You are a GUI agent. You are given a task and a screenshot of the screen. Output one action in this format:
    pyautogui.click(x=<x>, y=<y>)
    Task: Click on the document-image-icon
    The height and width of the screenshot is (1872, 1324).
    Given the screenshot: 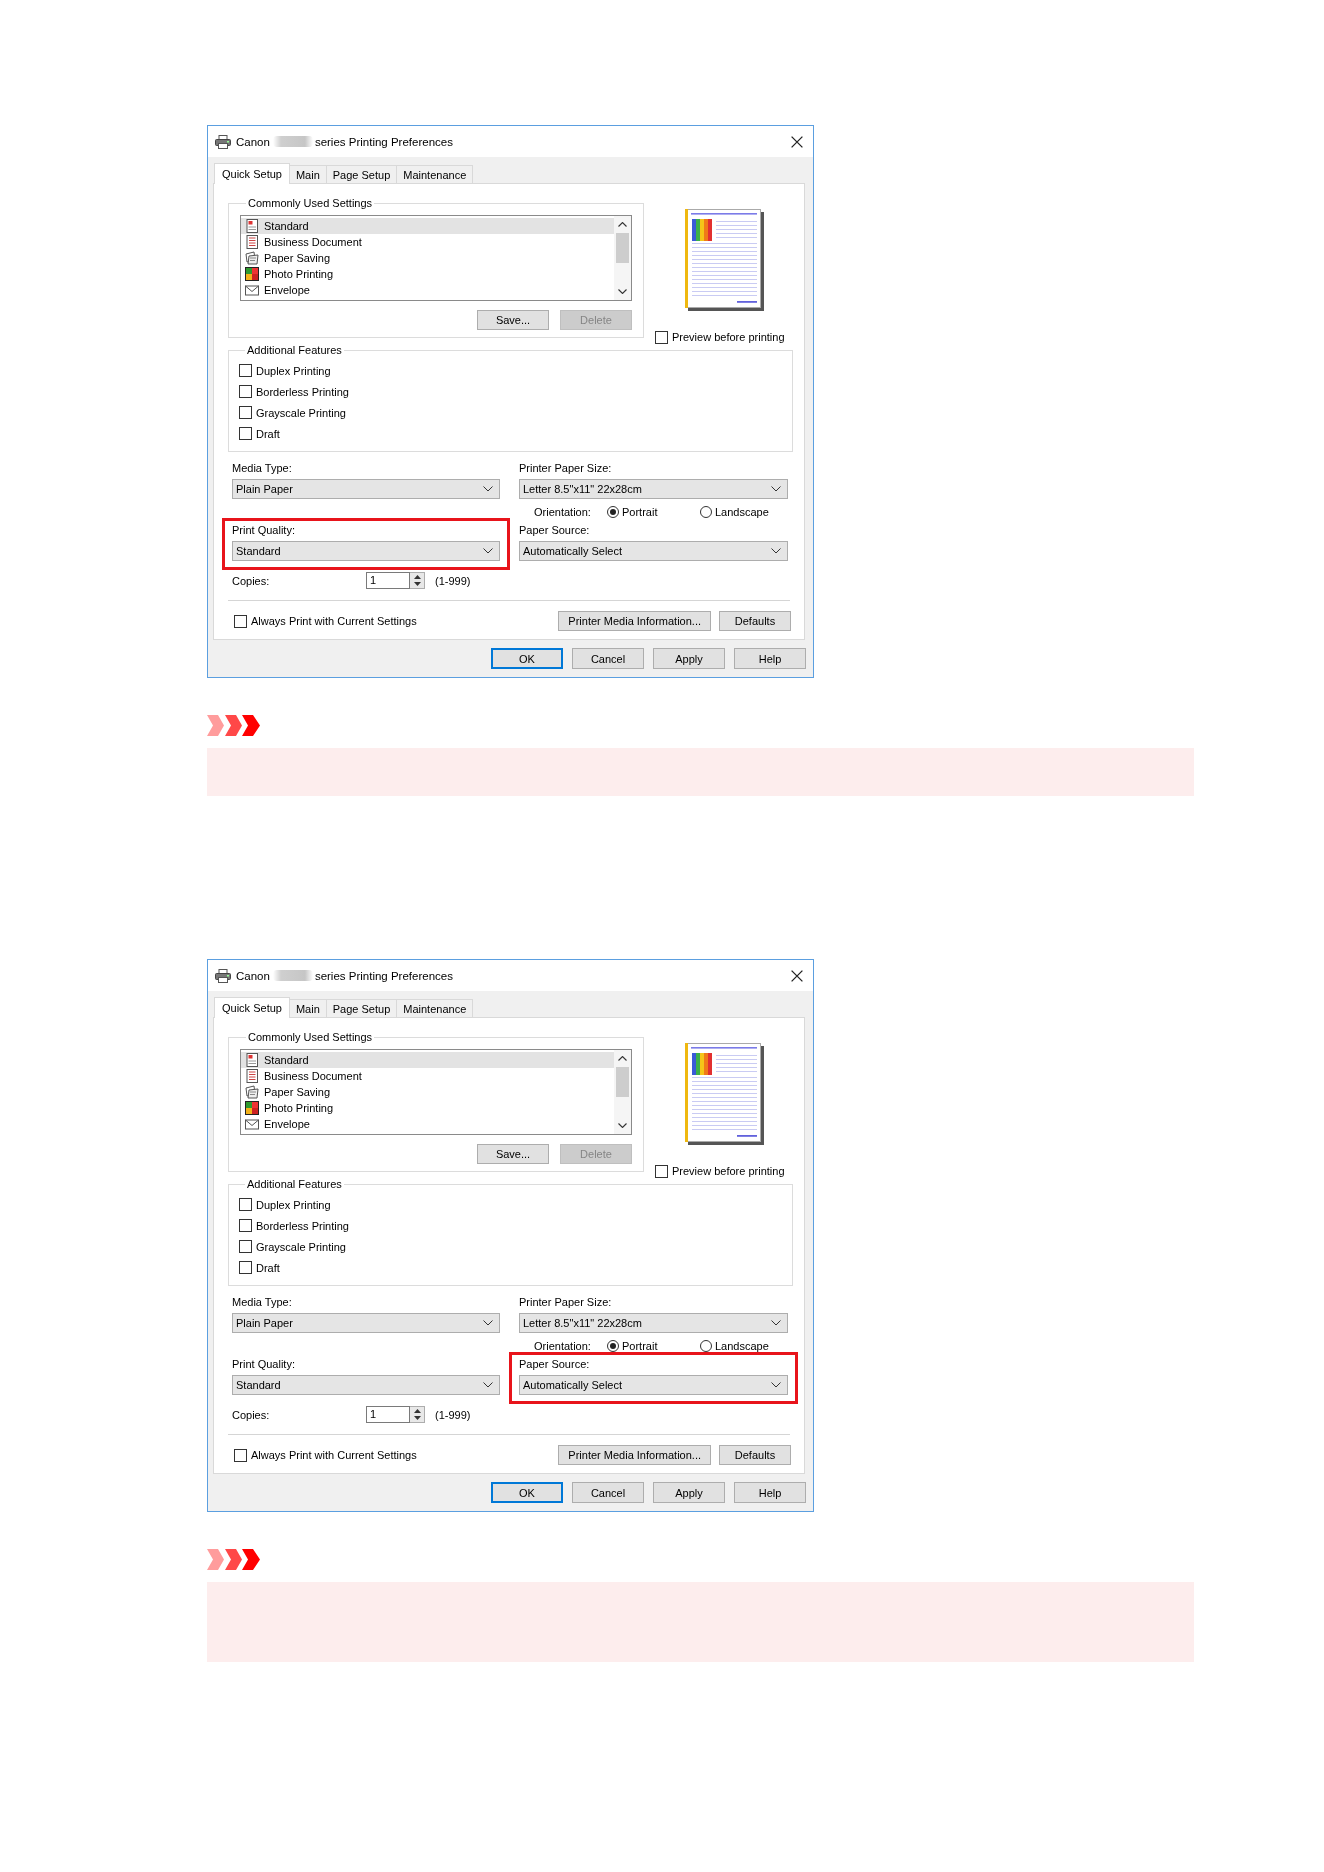 What is the action you would take?
    pyautogui.click(x=252, y=226)
    